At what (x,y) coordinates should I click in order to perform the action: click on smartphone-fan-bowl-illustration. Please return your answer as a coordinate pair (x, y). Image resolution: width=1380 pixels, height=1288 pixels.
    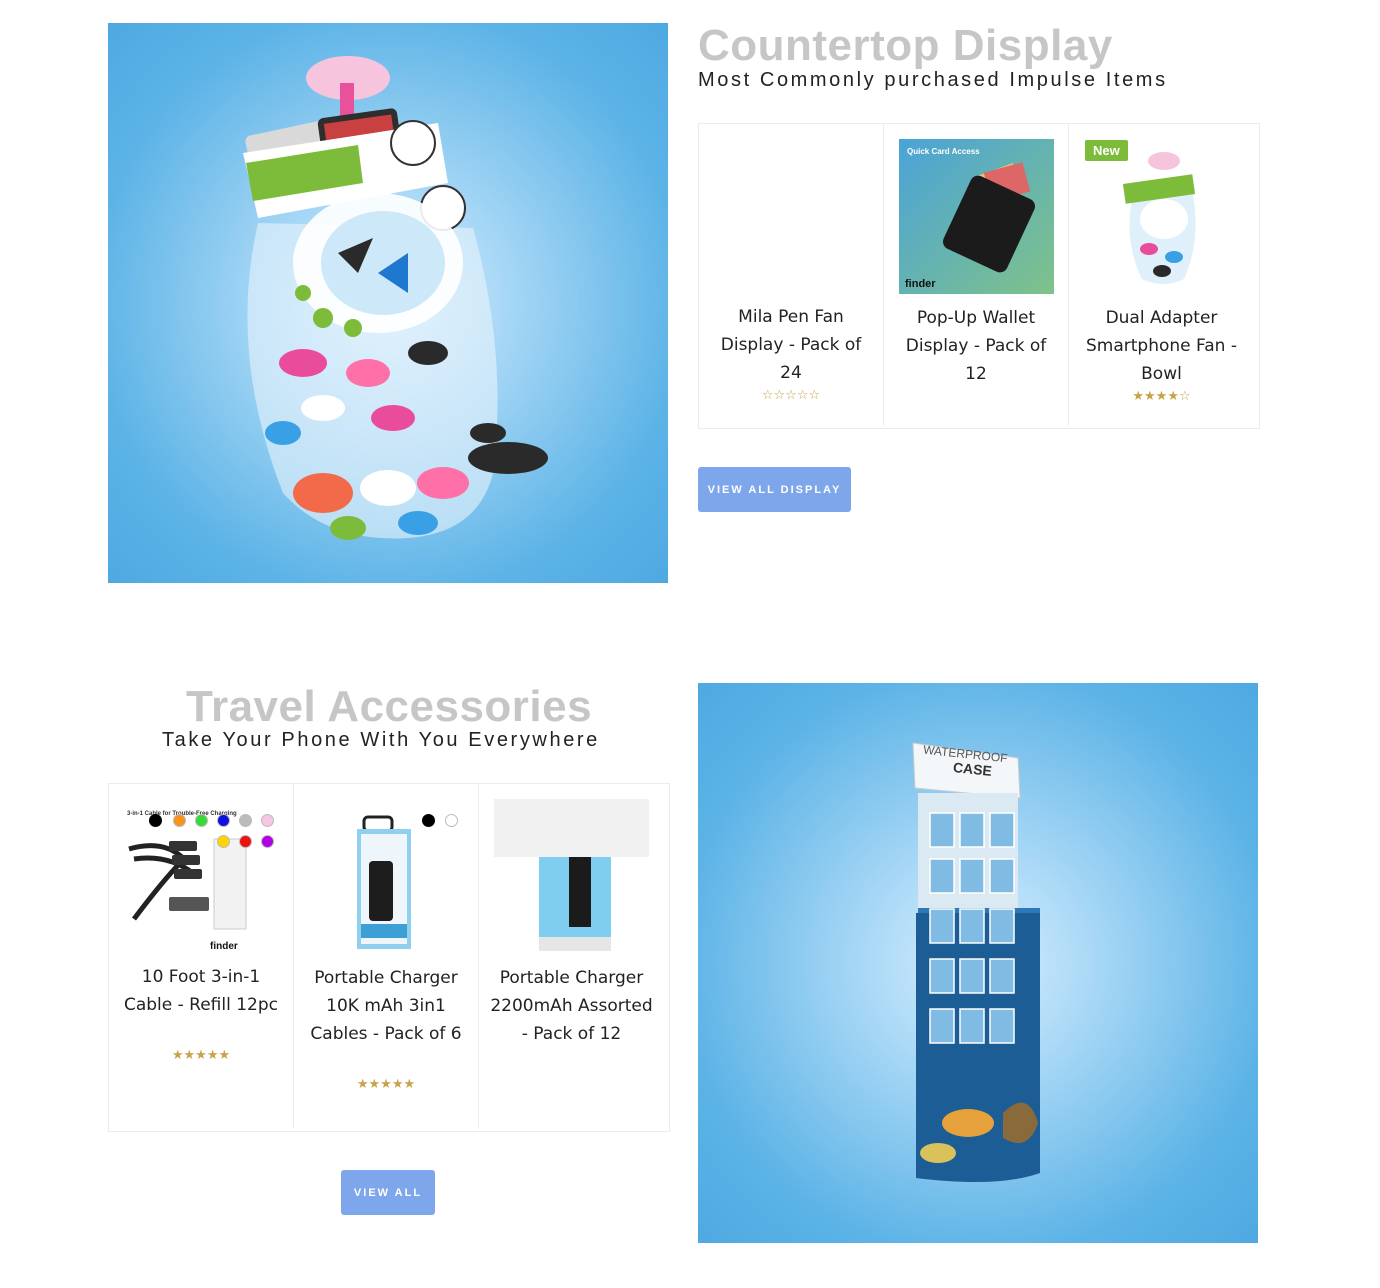
    Looking at the image, I should click on (395, 298).